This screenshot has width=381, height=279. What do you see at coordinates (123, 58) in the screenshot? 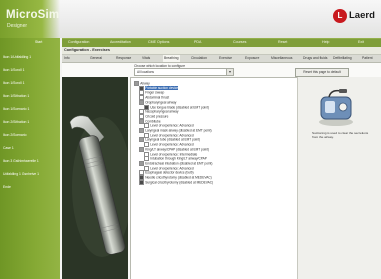
I see `subtab-response: Response` at bounding box center [123, 58].